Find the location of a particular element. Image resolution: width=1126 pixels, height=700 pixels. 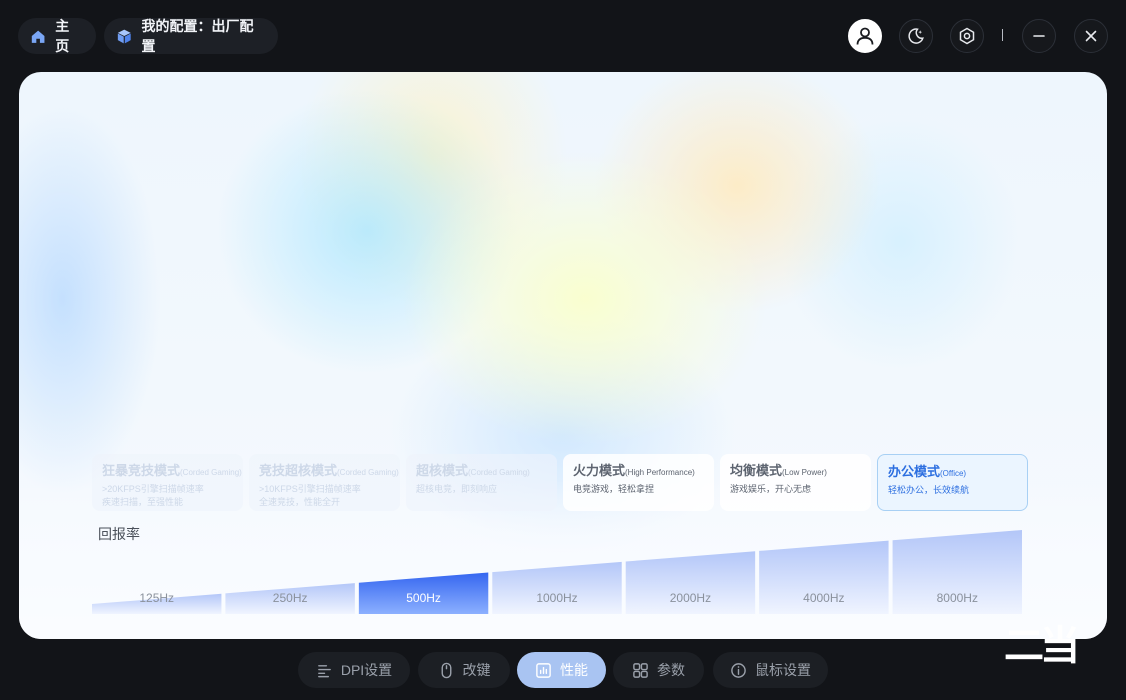

settings-button is located at coordinates (967, 36).